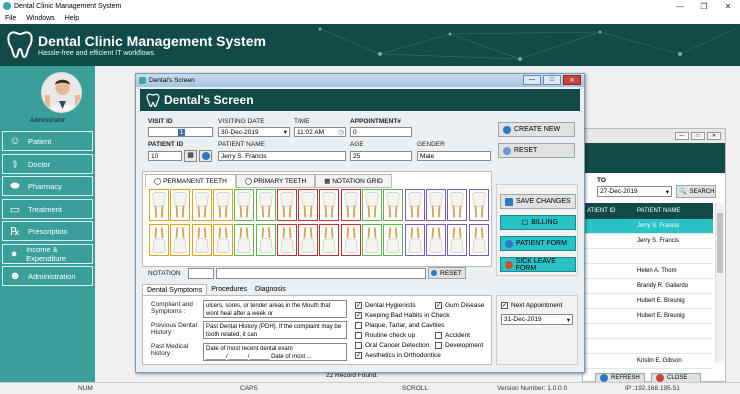 The width and height of the screenshot is (740, 394). I want to click on sidebar-item-patient: ☺ Patient, so click(47, 141).